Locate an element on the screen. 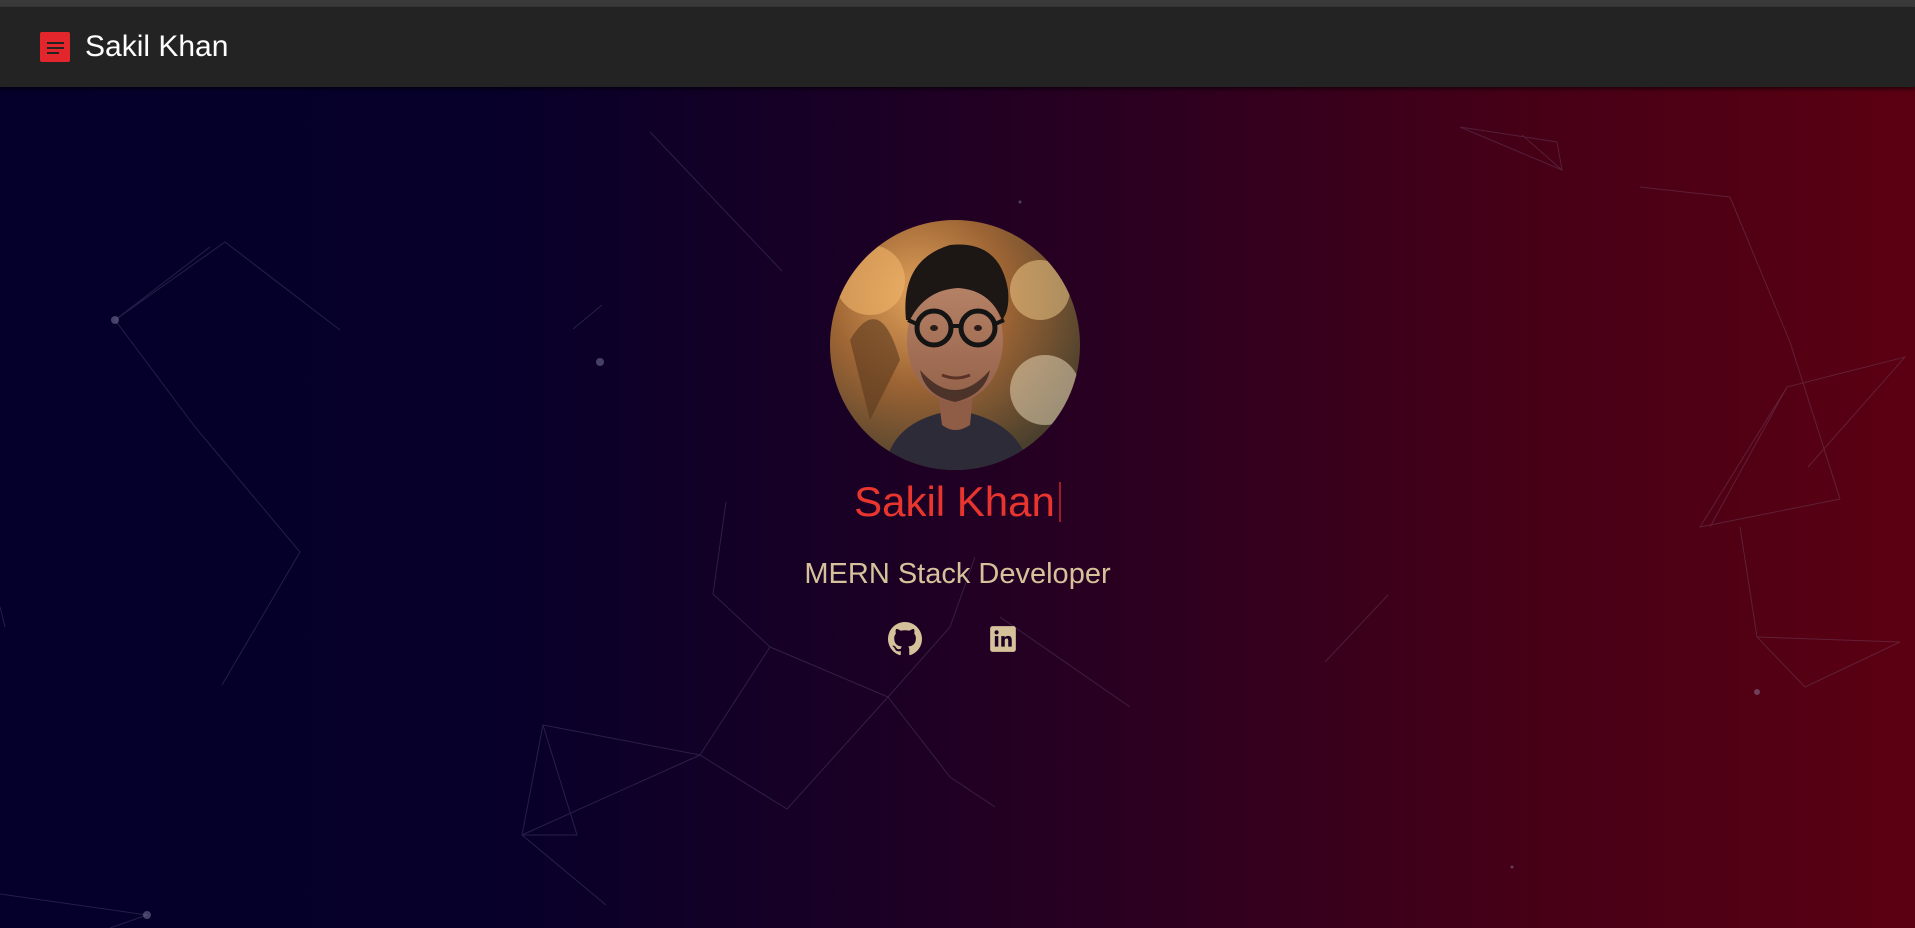 This screenshot has width=1915, height=928. linkedin-icon is located at coordinates (1003, 639).